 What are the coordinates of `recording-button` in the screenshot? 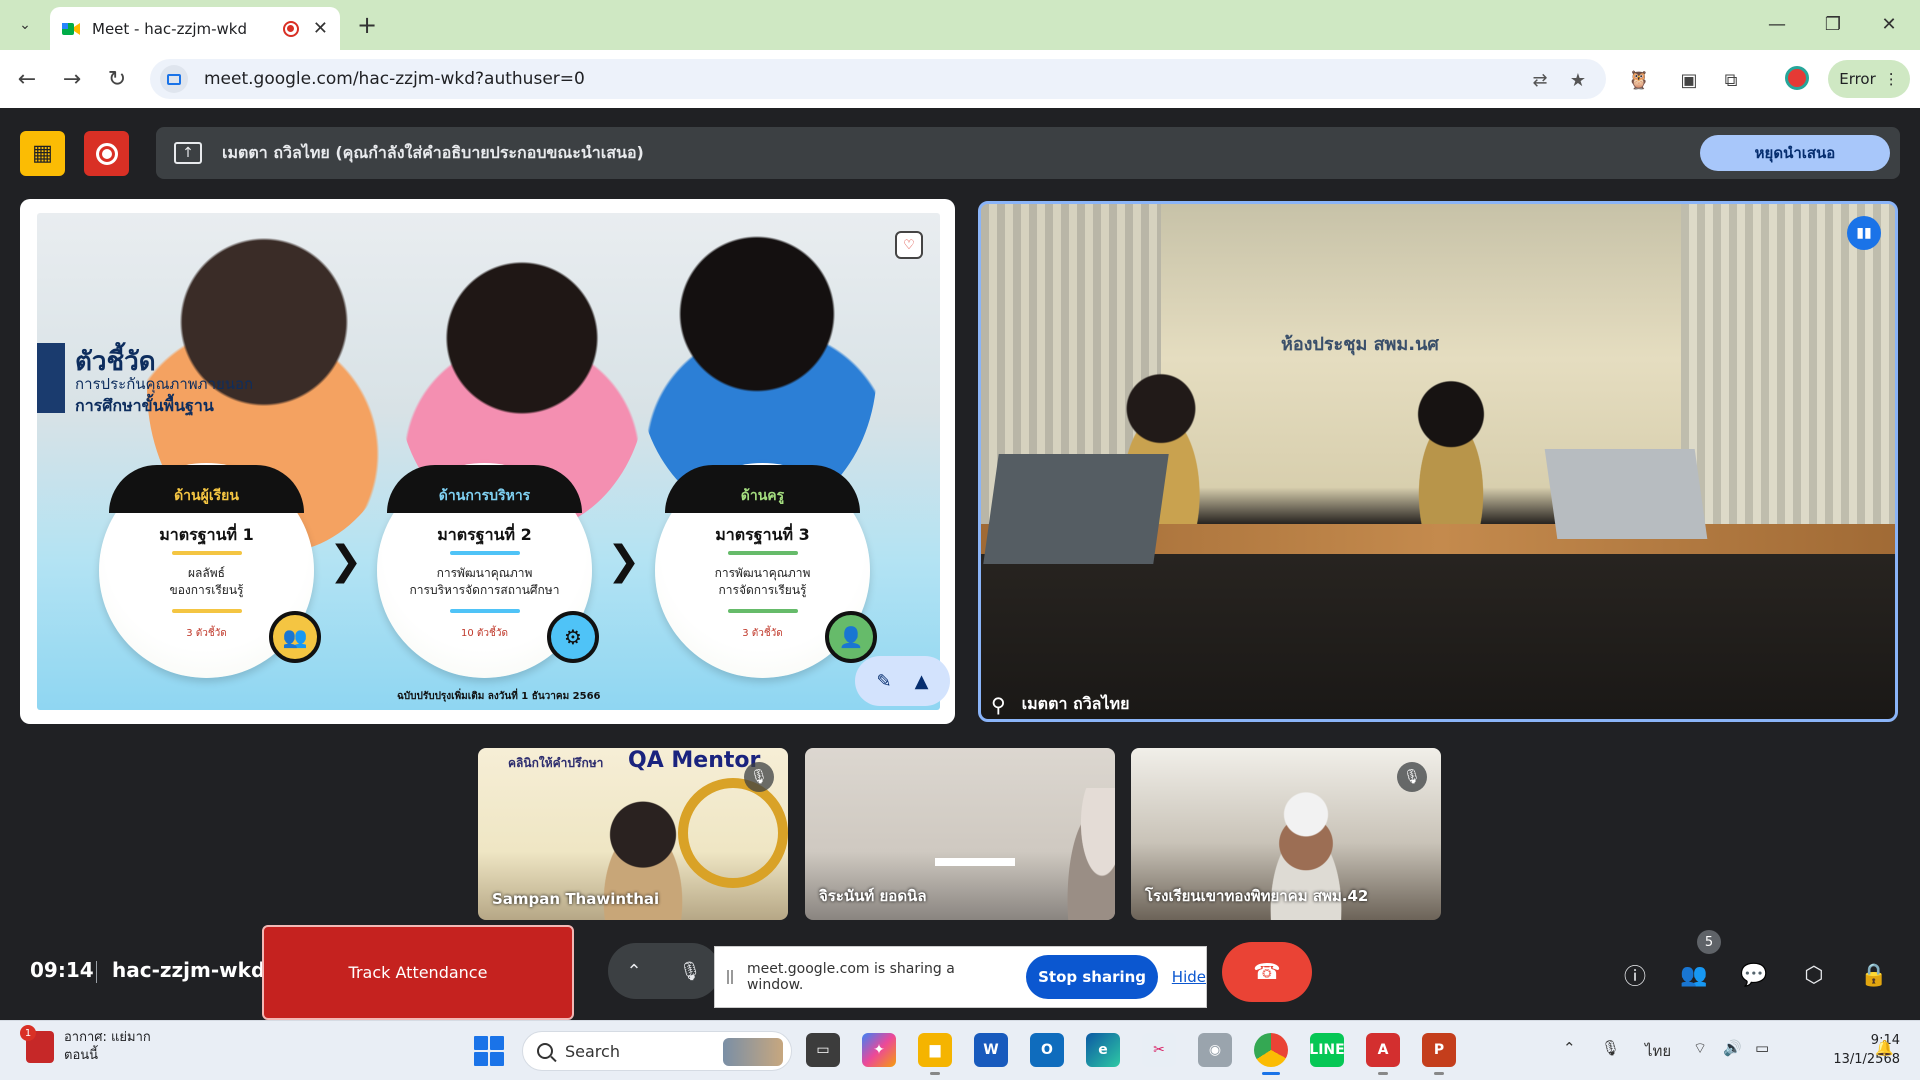 It's located at (106, 153).